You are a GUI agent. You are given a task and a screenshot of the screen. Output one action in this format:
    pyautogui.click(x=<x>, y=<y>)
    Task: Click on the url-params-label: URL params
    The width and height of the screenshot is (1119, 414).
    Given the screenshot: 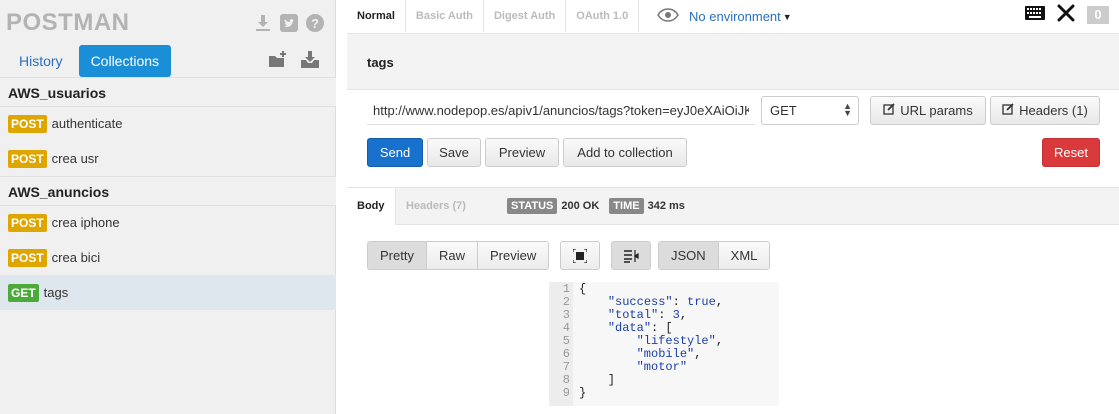 What is the action you would take?
    pyautogui.click(x=936, y=110)
    